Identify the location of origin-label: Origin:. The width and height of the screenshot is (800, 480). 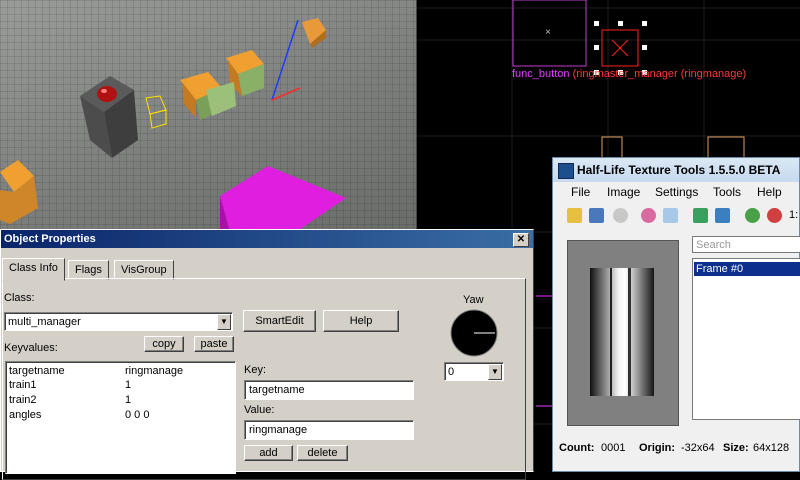
(657, 448).